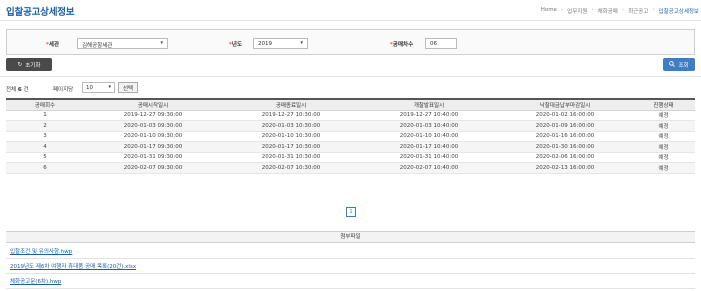  What do you see at coordinates (45, 115) in the screenshot?
I see `table-cell: 1` at bounding box center [45, 115].